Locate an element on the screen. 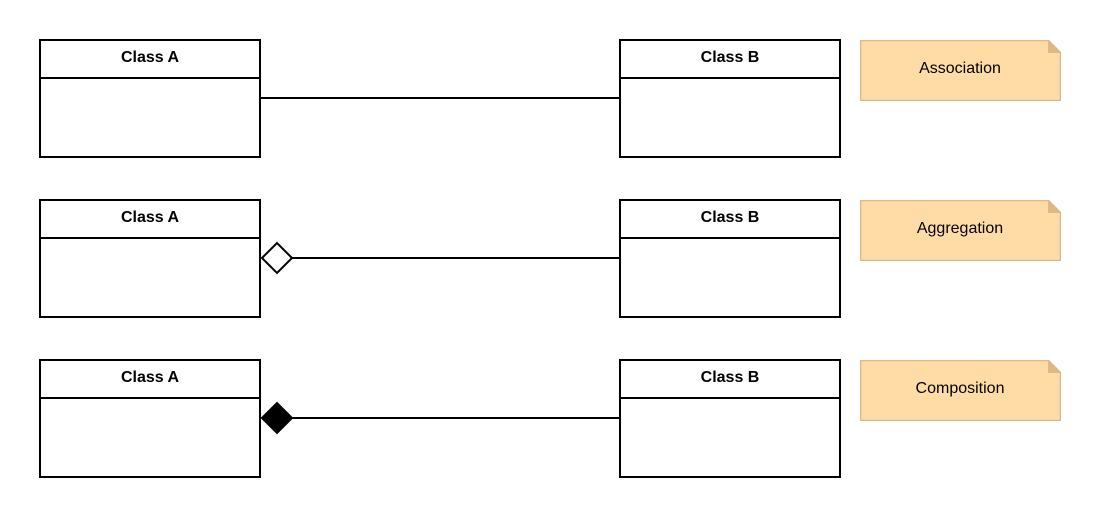  class-a-box-association: Class A is located at coordinates (150, 98).